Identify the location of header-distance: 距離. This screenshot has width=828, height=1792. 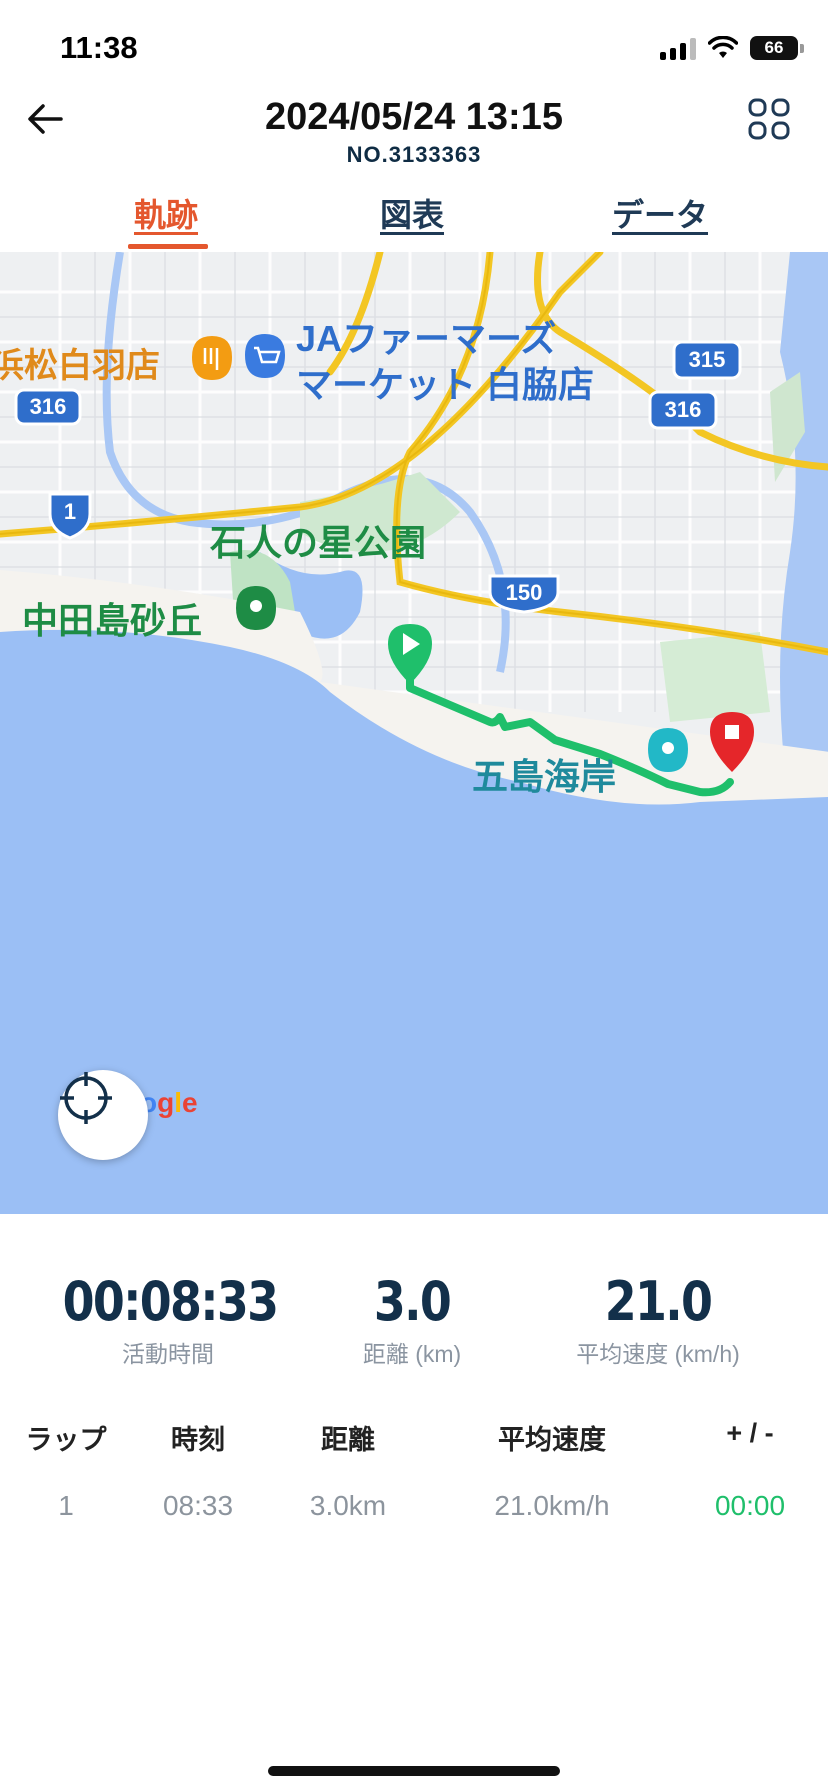
(348, 1440).